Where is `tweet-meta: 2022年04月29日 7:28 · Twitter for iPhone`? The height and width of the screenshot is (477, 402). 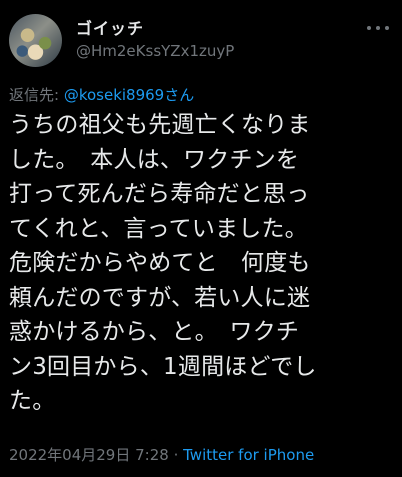
tweet-meta: 2022年04月29日 7:28 · Twitter for iPhone is located at coordinates (161, 454).